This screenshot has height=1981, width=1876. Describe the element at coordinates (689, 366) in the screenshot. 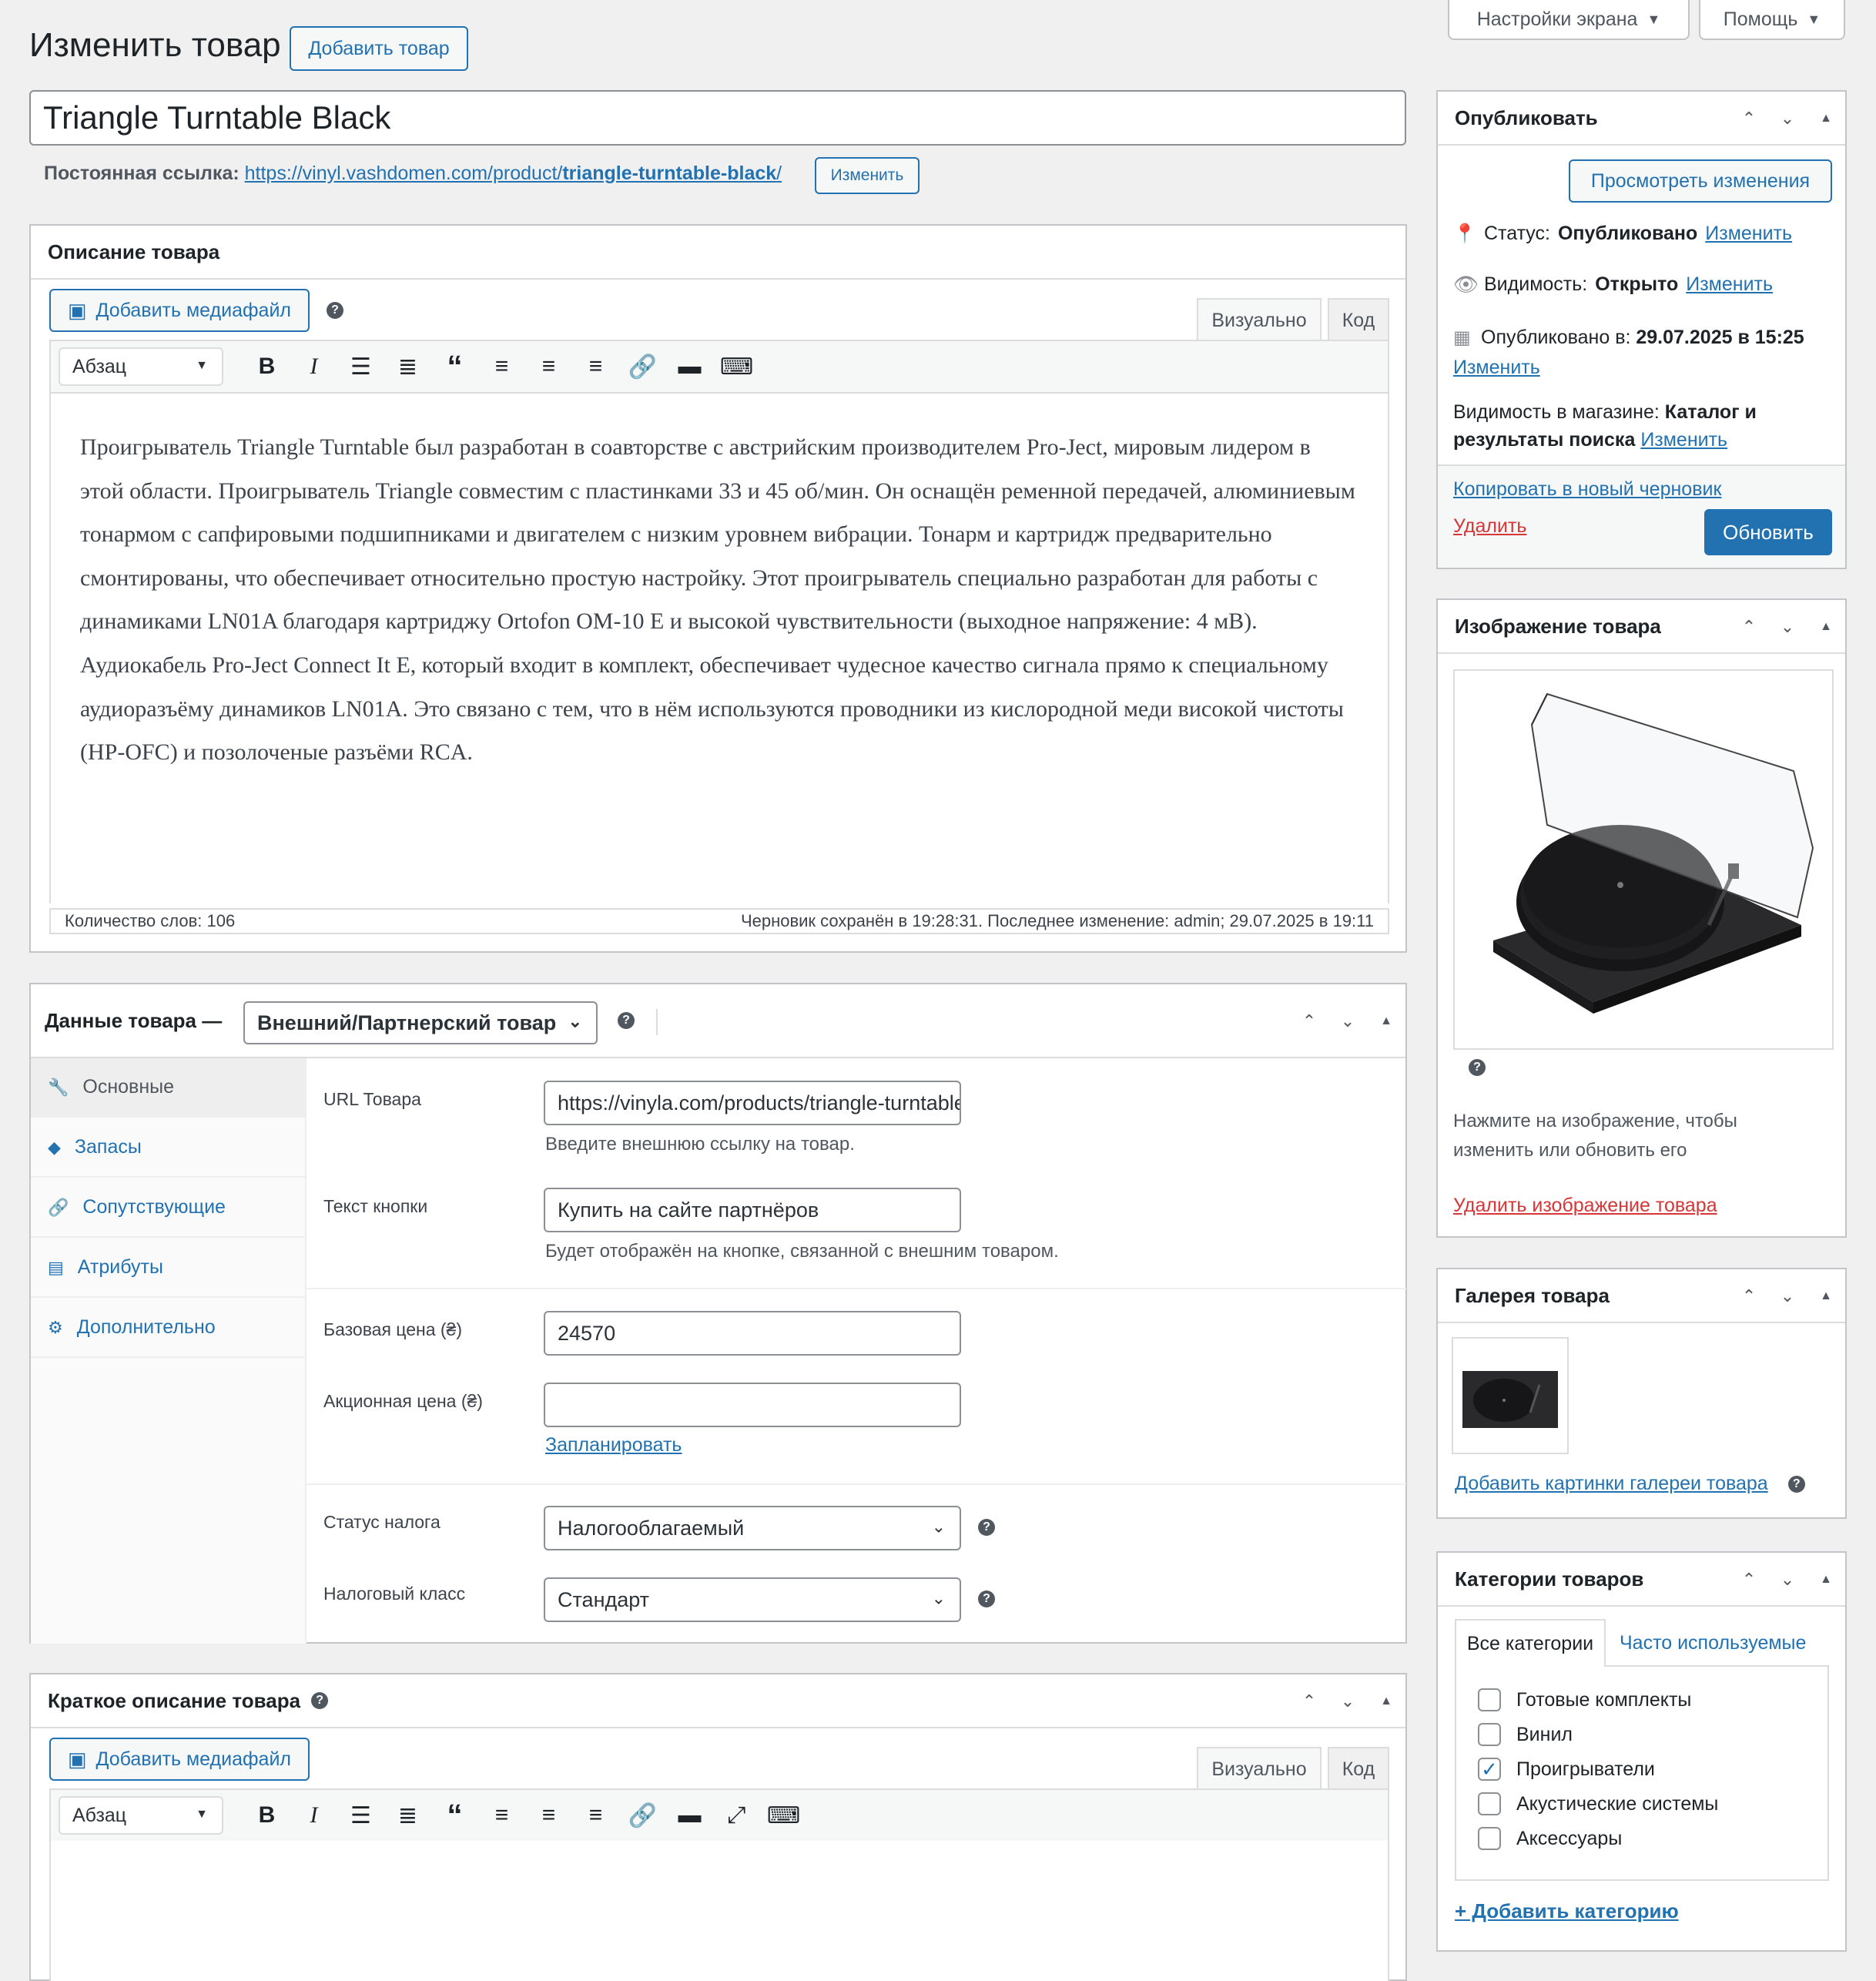

I see `read-more-icon: ▬` at that location.